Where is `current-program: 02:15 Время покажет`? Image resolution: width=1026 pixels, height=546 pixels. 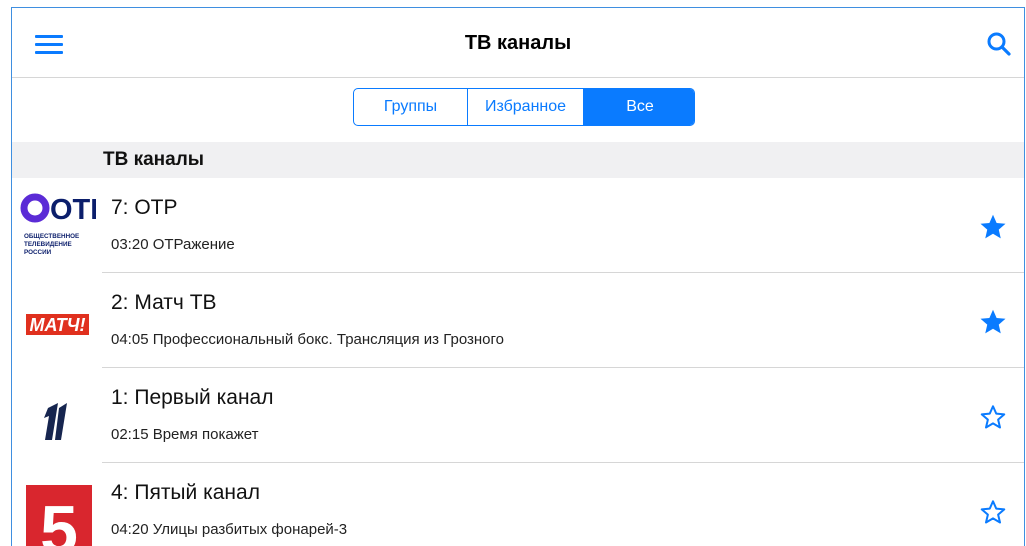
current-program: 02:15 Время покажет is located at coordinates (185, 434).